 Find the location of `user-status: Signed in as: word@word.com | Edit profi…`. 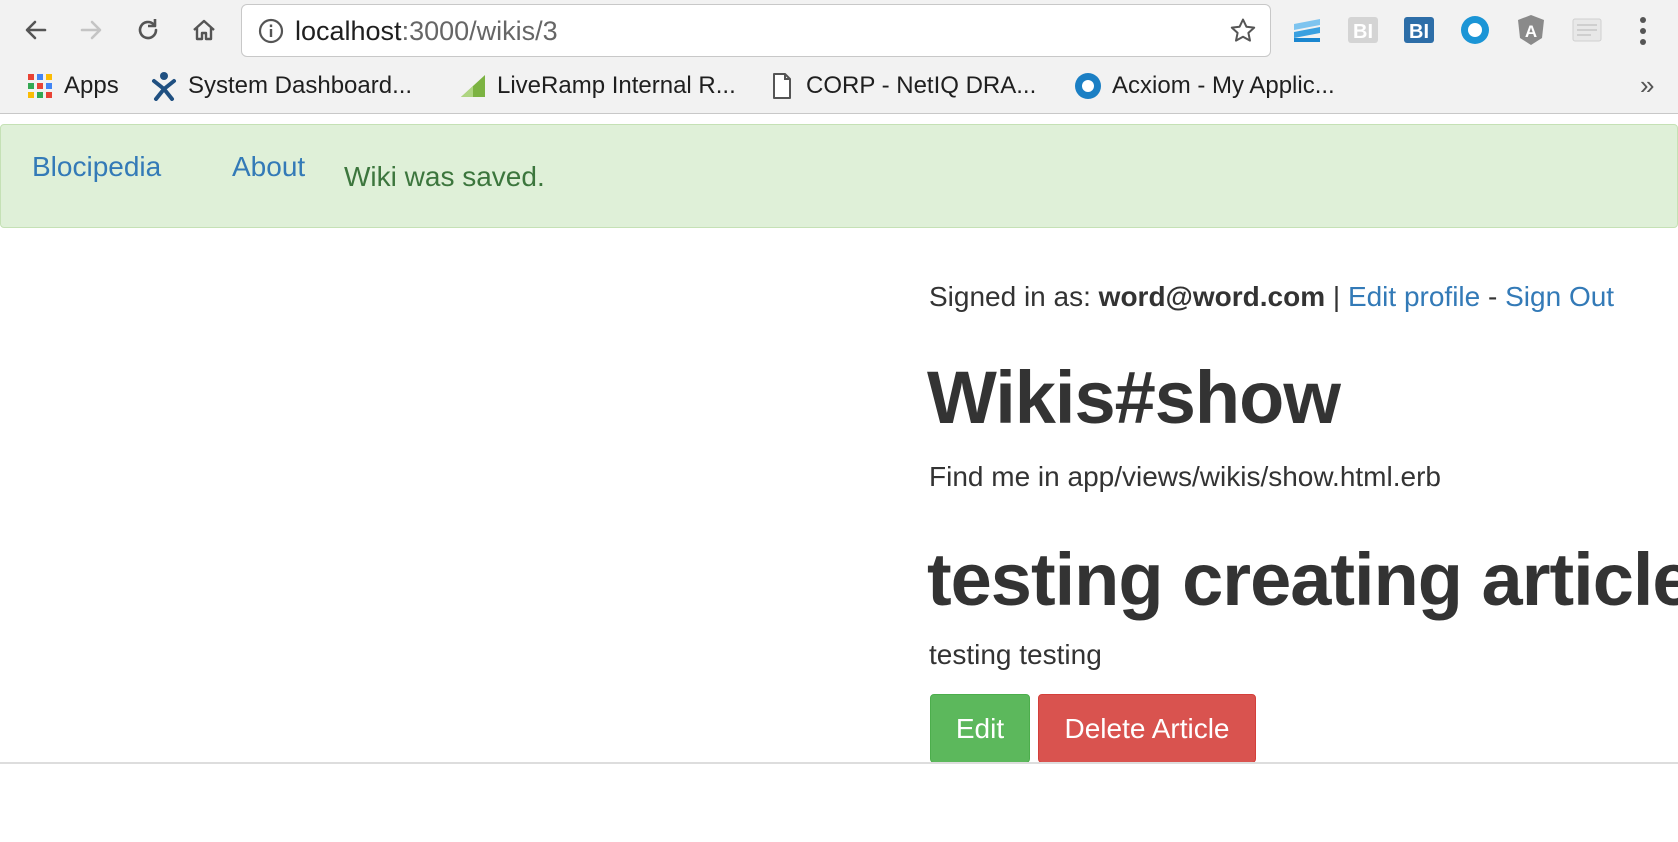

user-status: Signed in as: word@word.com | Edit profi… is located at coordinates (1271, 297).